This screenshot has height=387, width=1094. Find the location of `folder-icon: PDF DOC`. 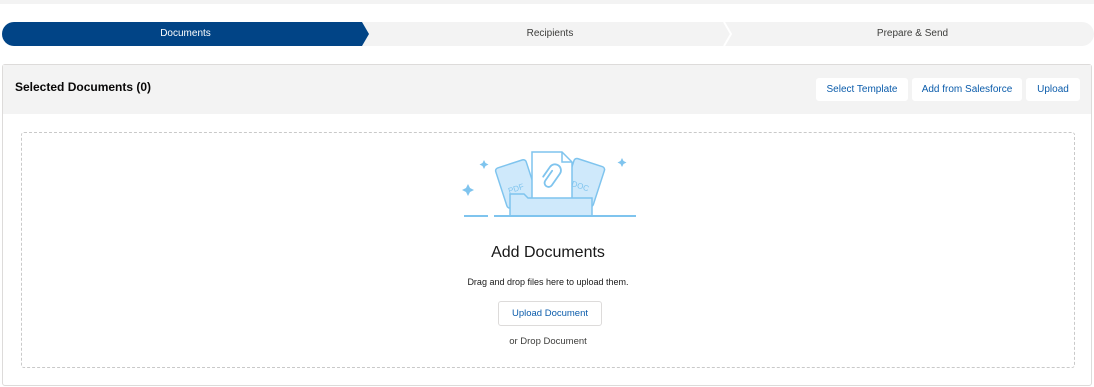

folder-icon: PDF DOC is located at coordinates (549, 184).